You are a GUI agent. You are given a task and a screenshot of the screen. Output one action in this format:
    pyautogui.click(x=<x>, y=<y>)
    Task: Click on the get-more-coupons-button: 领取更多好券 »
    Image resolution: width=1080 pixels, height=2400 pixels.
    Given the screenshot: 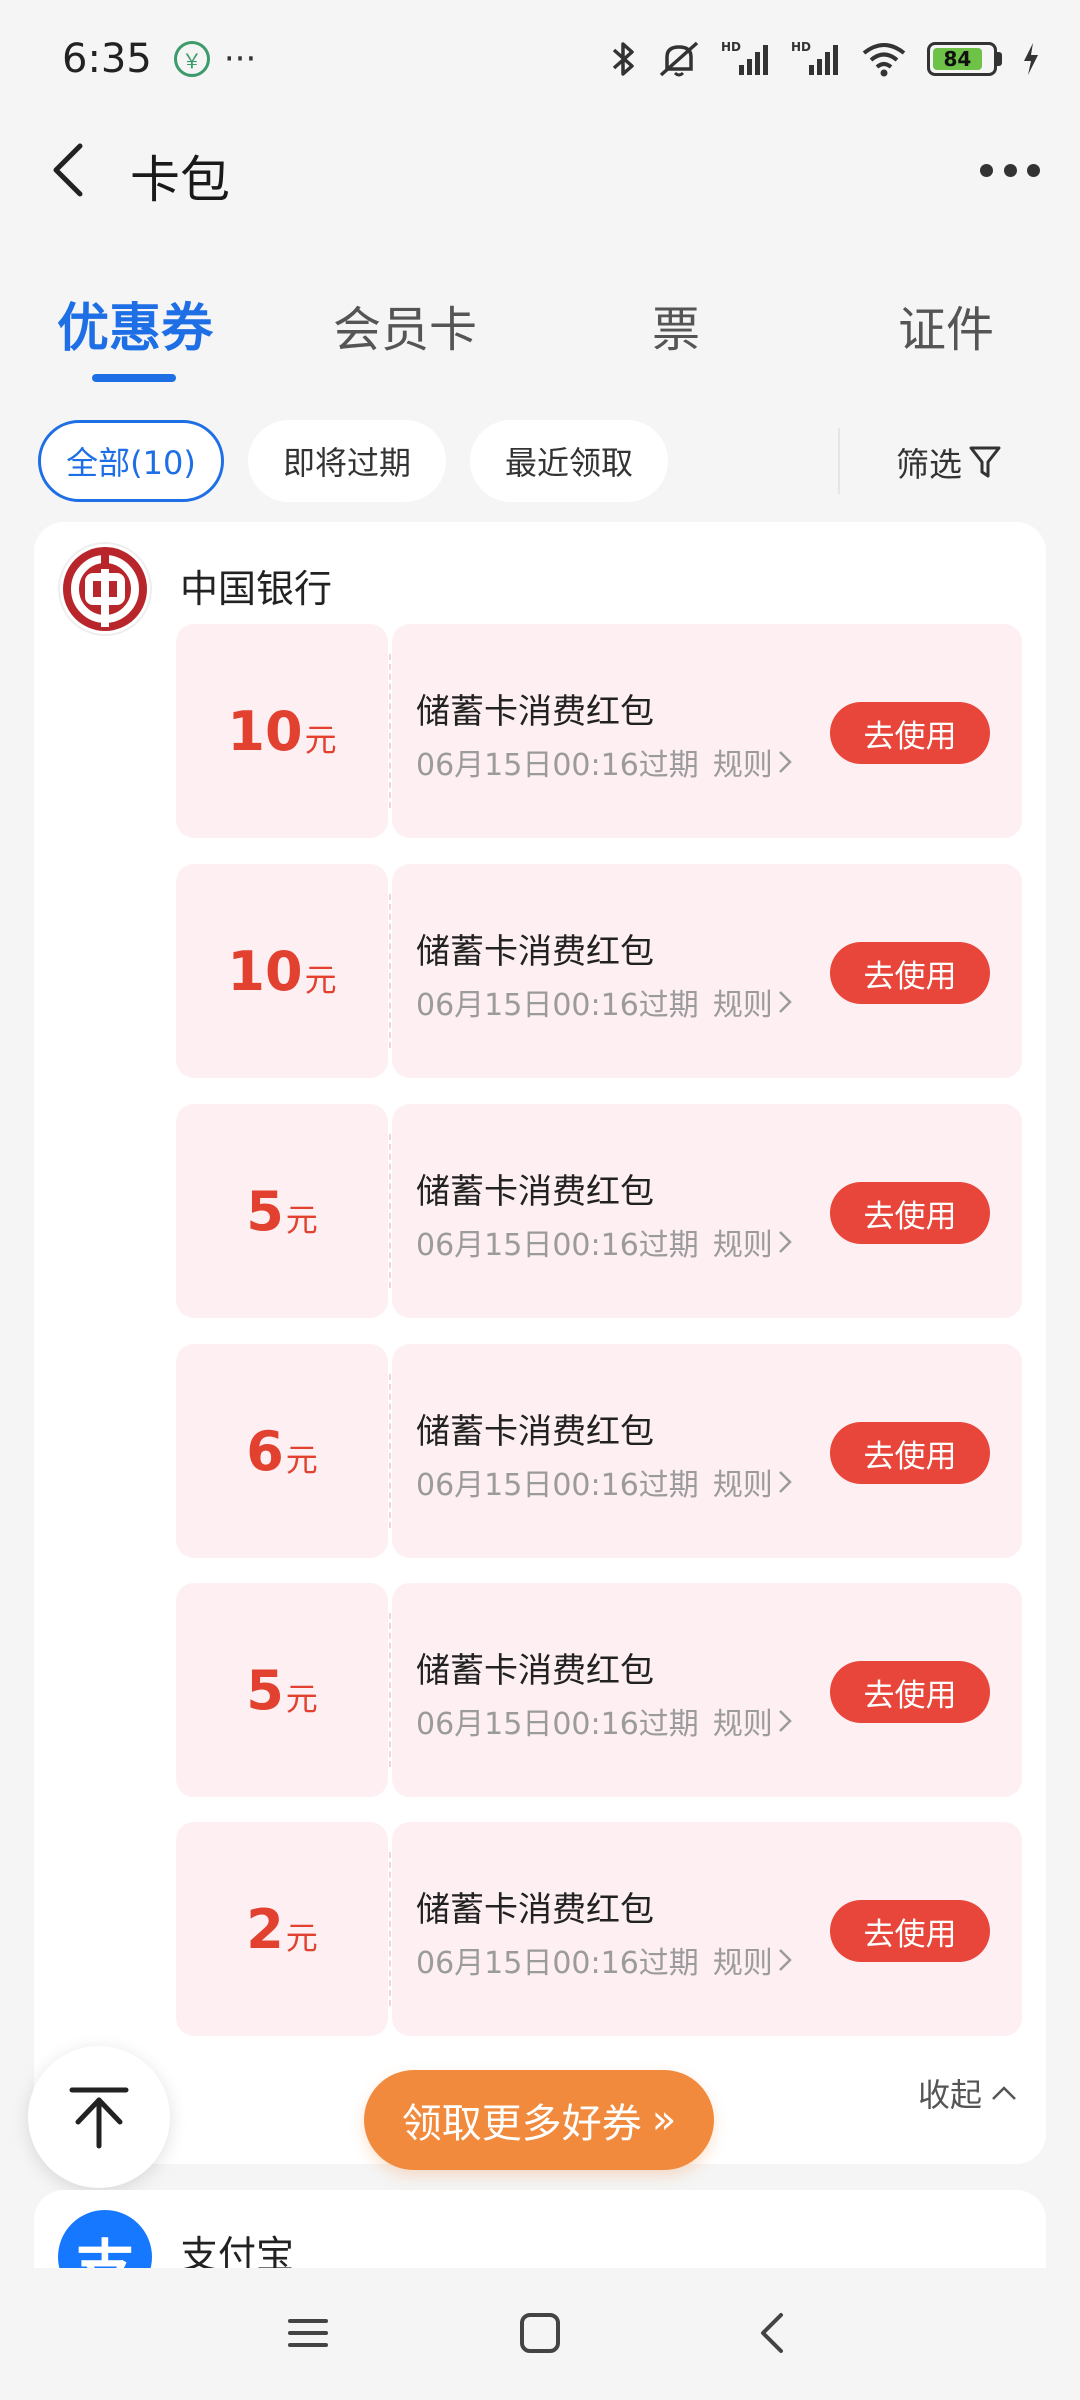 What is the action you would take?
    pyautogui.click(x=539, y=2120)
    